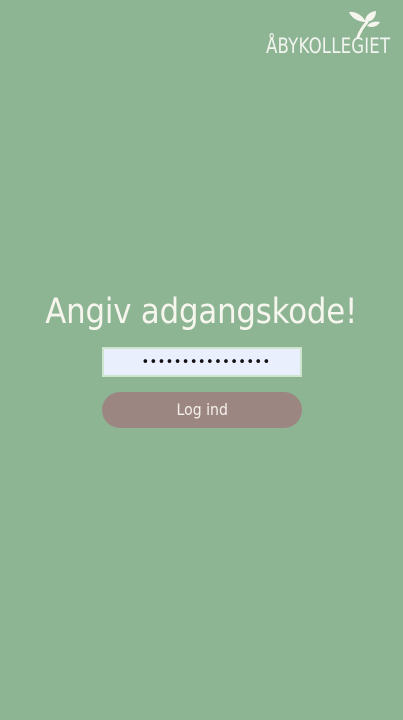 This screenshot has width=403, height=720. Describe the element at coordinates (201, 312) in the screenshot. I see `page-title: Angiv adgangskode!` at that location.